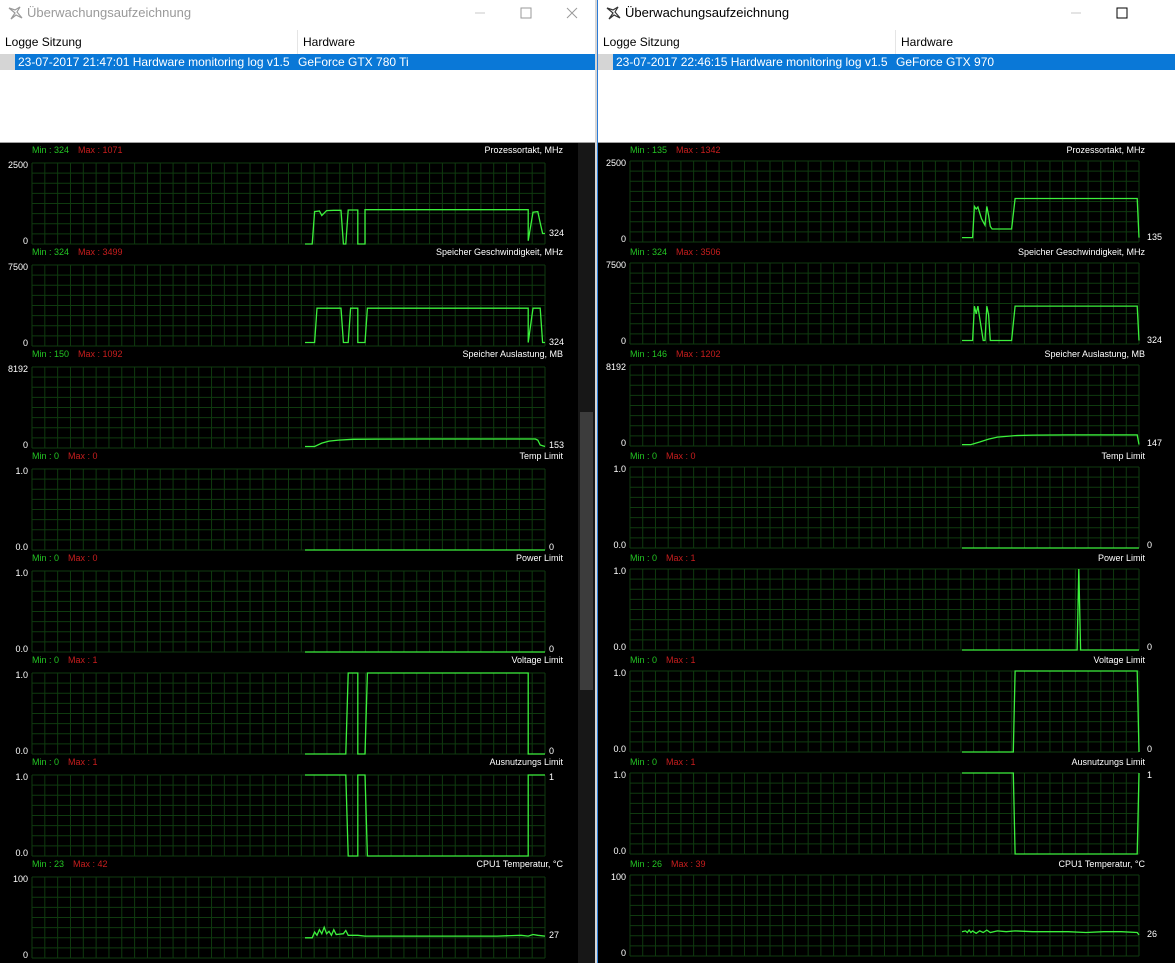  Describe the element at coordinates (1105, 150) in the screenshot. I see `graph-title: Prozessortakt, MHz` at that location.